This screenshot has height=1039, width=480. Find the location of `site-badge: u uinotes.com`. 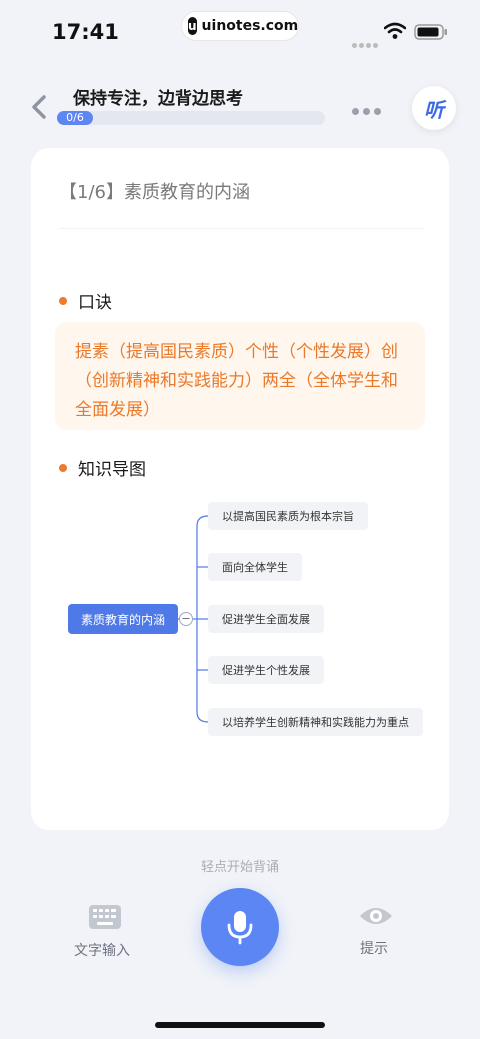

site-badge: u uinotes.com is located at coordinates (240, 26).